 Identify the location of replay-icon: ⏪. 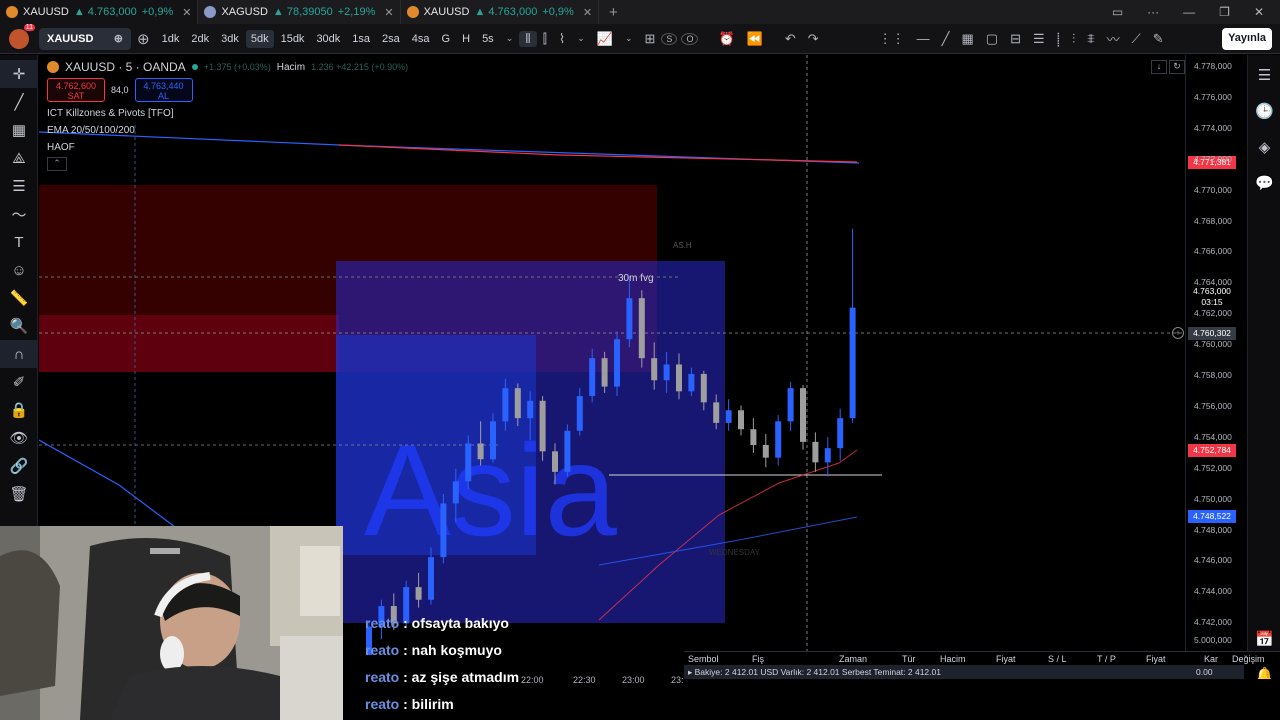
(755, 39).